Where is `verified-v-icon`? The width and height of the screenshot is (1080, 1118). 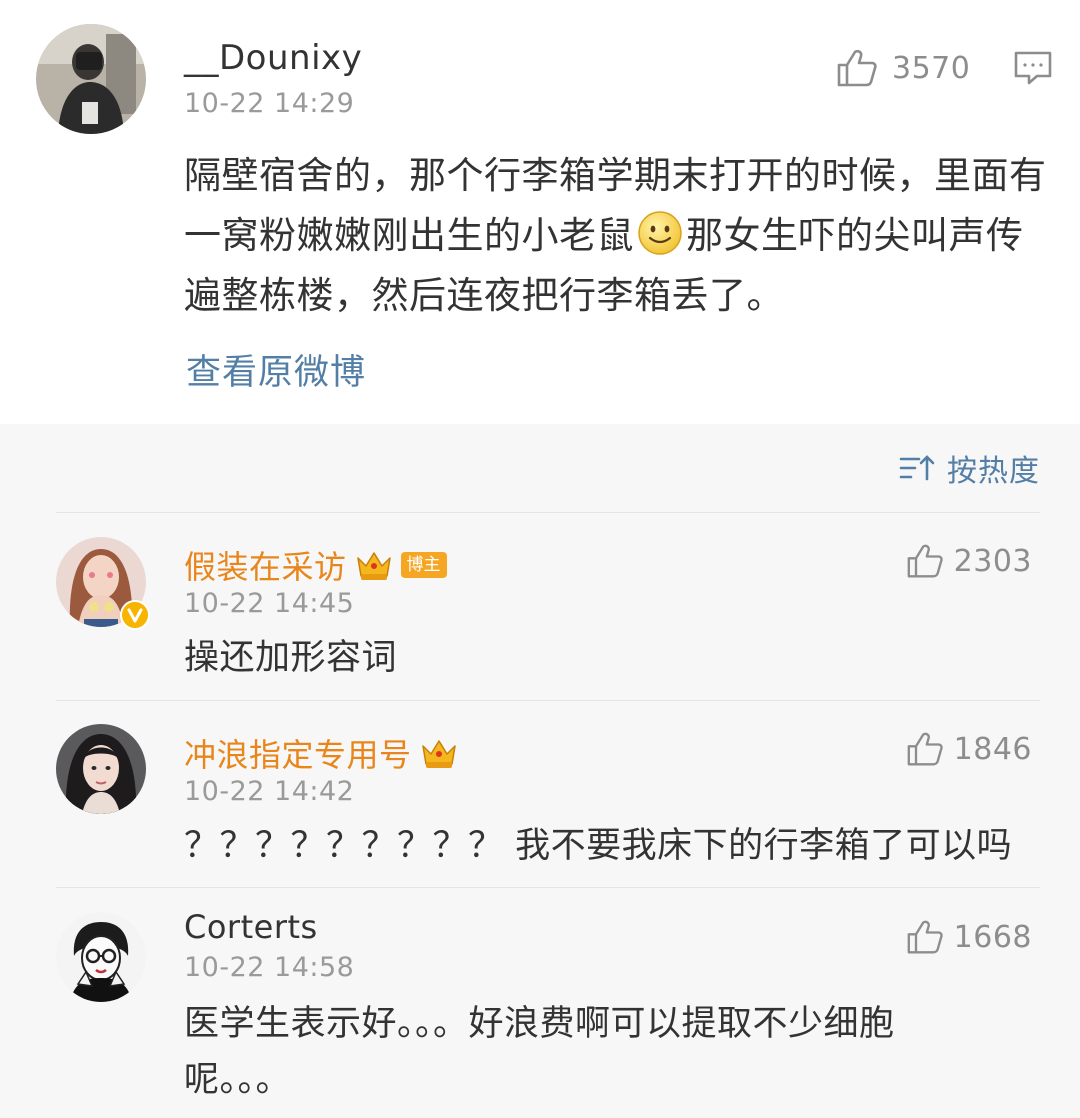
verified-v-icon is located at coordinates (135, 615).